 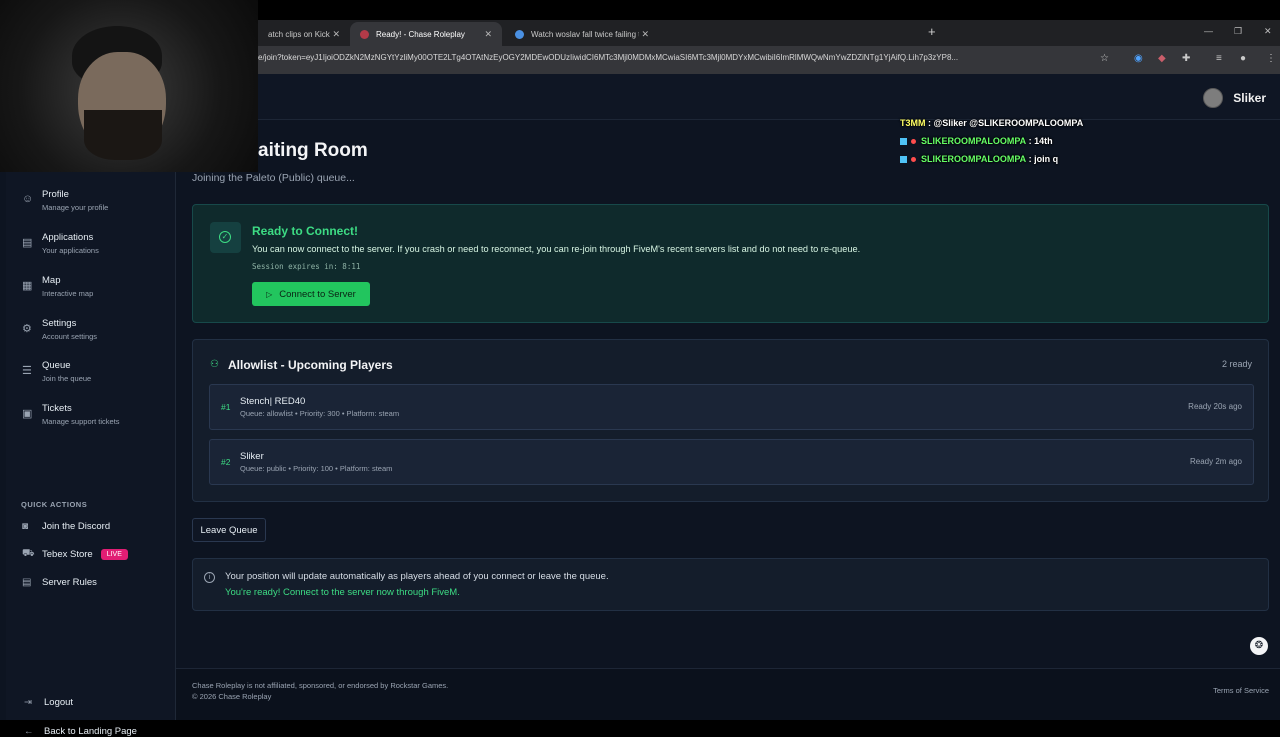 I want to click on sidebar-item-sub: Your applications, so click(x=70, y=250).